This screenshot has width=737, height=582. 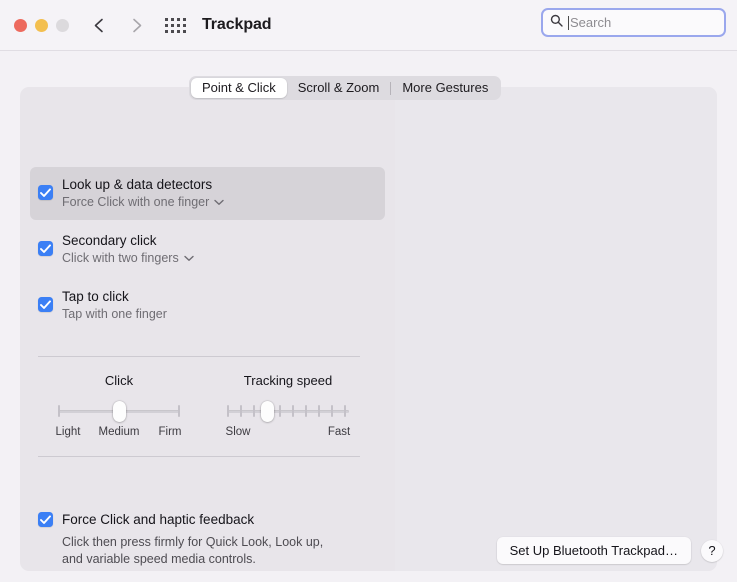 What do you see at coordinates (339, 432) in the screenshot?
I see `tracking-label-fast: Fast` at bounding box center [339, 432].